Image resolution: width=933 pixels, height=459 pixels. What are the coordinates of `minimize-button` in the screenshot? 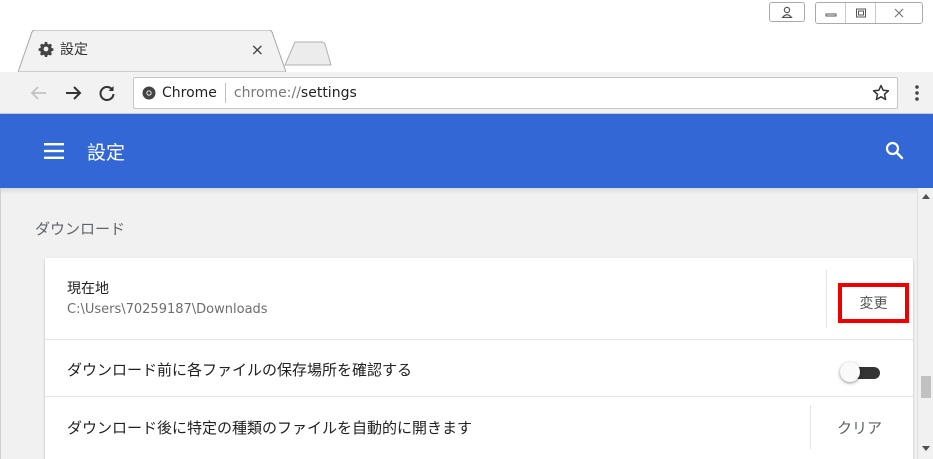 It's located at (831, 13).